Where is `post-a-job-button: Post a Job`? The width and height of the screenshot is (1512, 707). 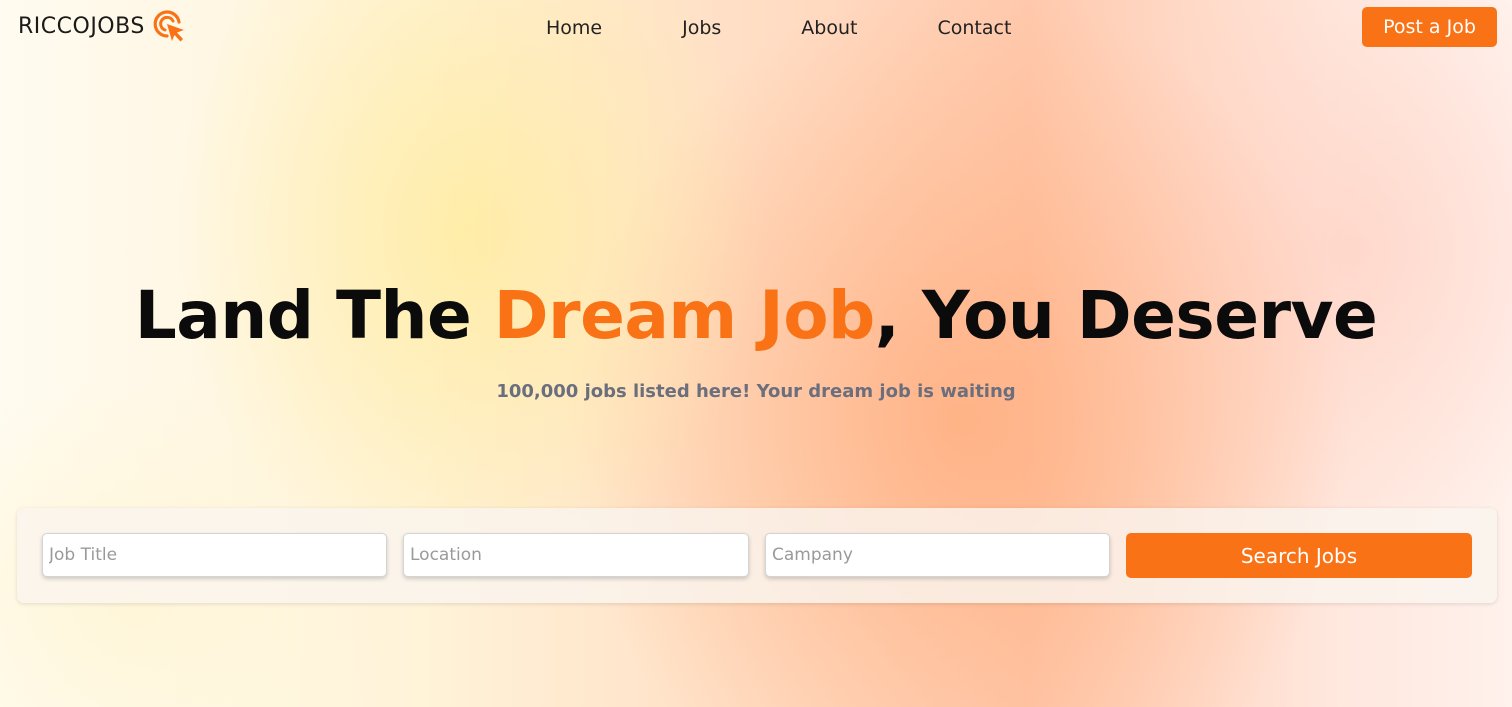 post-a-job-button: Post a Job is located at coordinates (1429, 27).